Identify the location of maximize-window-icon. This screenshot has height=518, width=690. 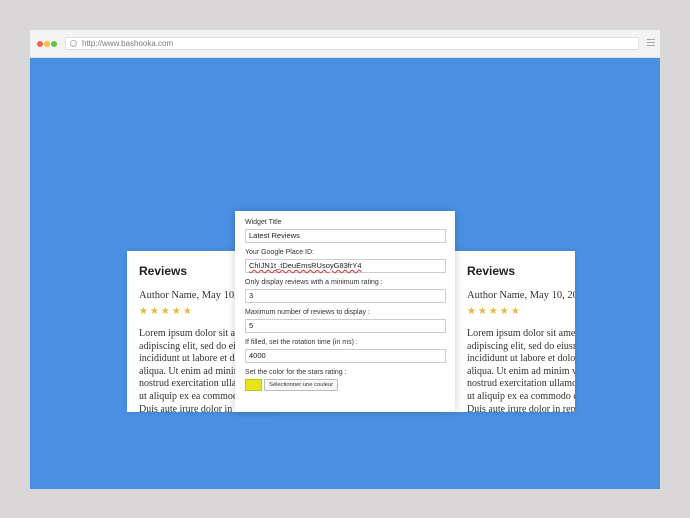
(54, 44).